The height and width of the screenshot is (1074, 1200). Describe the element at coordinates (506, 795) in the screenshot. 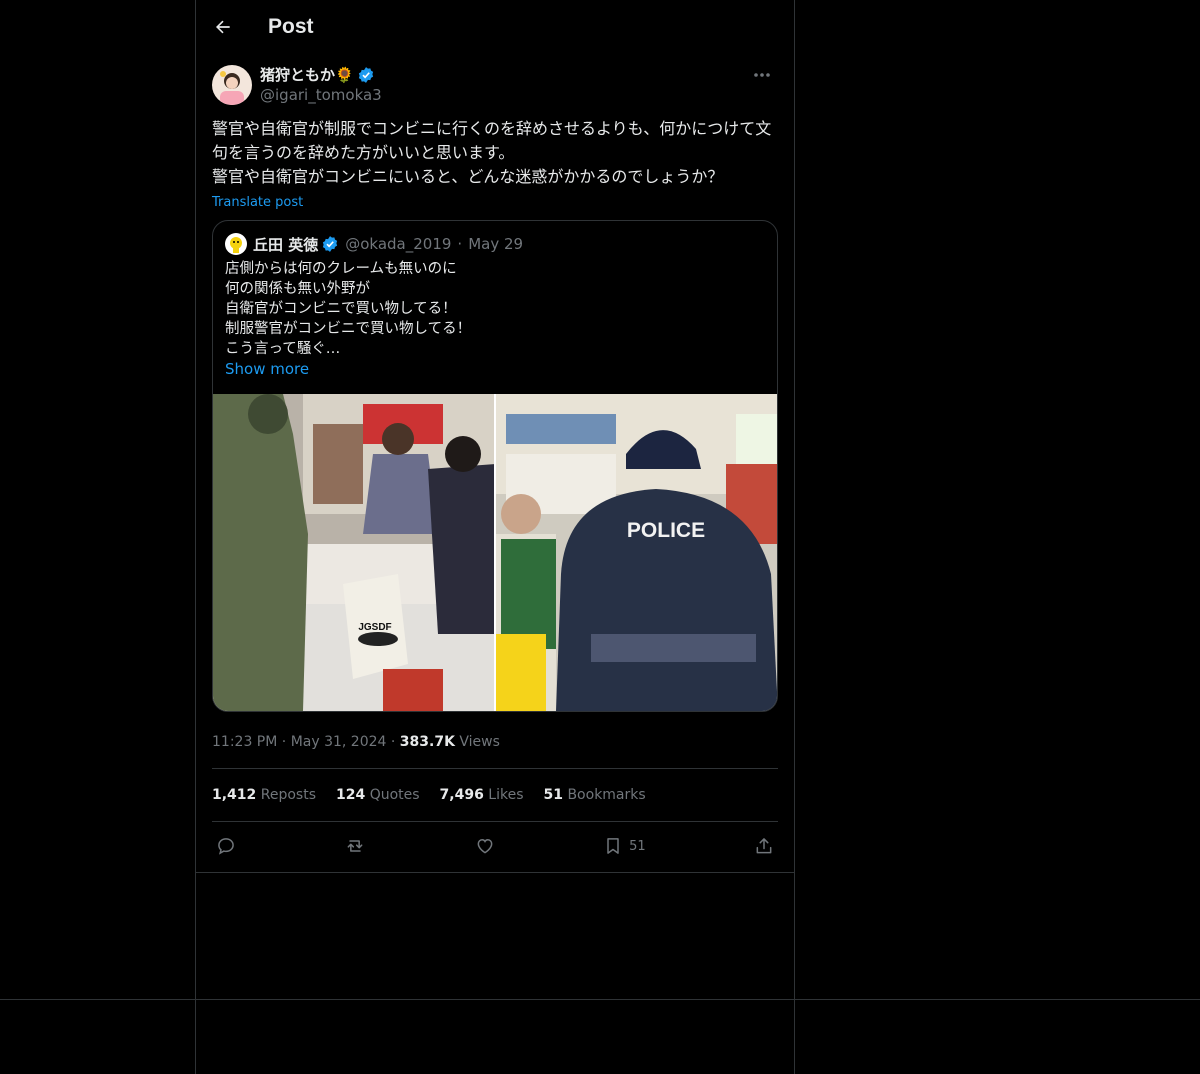

I see `likes-label: Likes` at that location.